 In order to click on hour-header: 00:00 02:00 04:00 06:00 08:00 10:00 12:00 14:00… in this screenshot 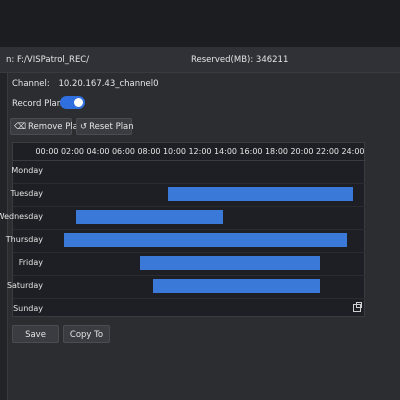, I will do `click(189, 152)`.